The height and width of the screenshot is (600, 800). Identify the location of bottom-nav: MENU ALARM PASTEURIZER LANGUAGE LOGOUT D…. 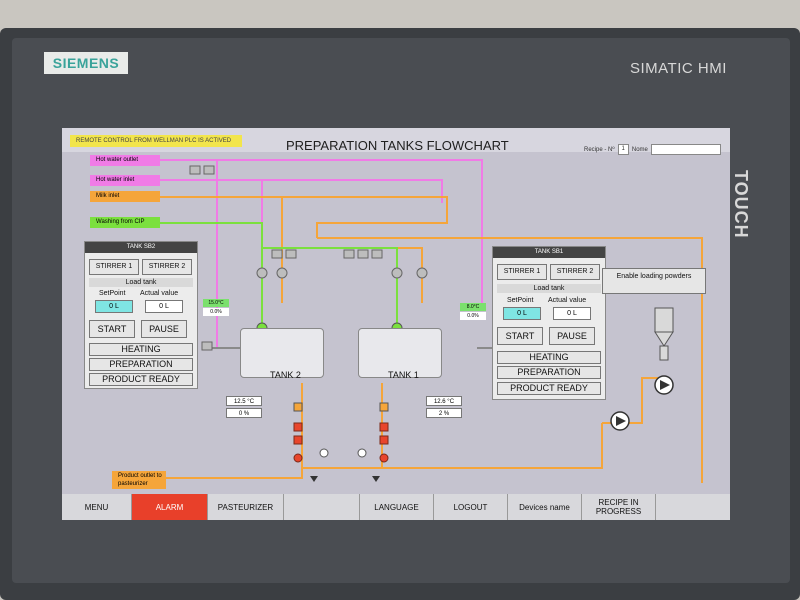
(396, 507).